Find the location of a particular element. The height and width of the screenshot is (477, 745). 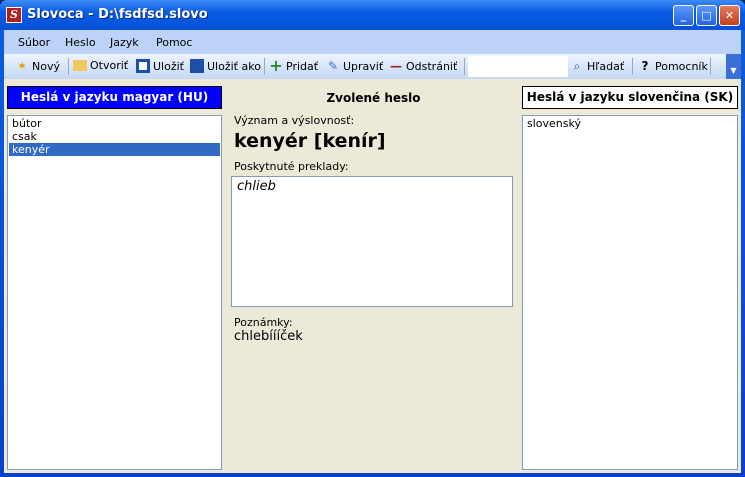

new-label: Nový is located at coordinates (46, 66).